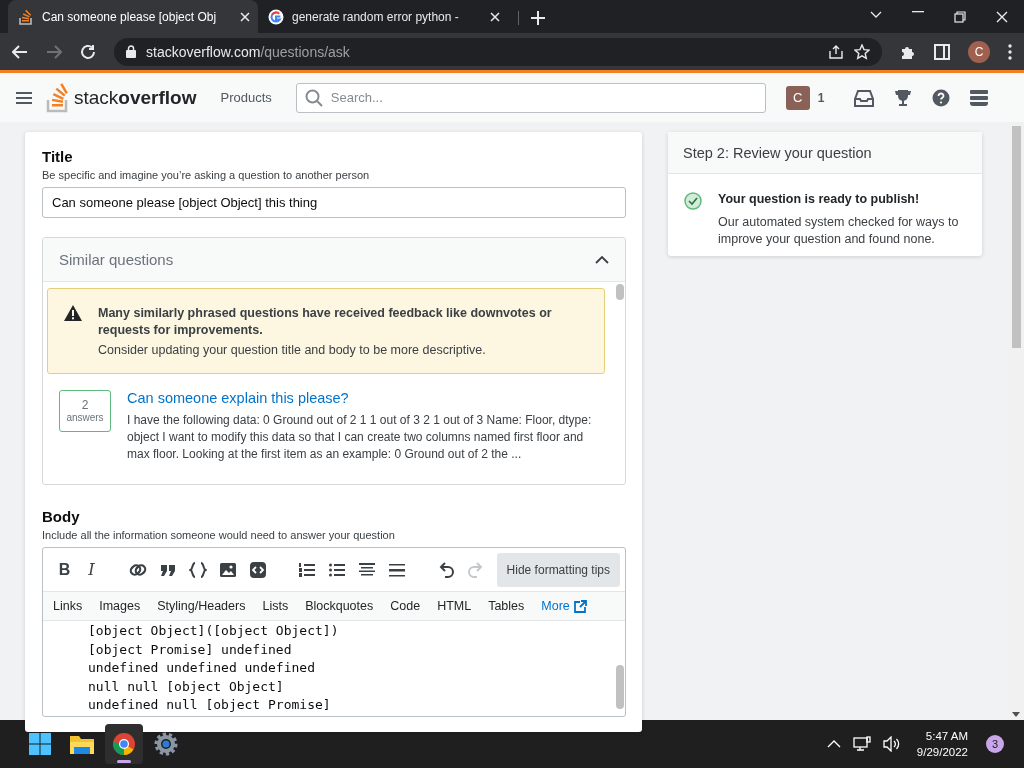 This screenshot has height=768, width=1024. Describe the element at coordinates (1010, 51) in the screenshot. I see `more-icon` at that location.